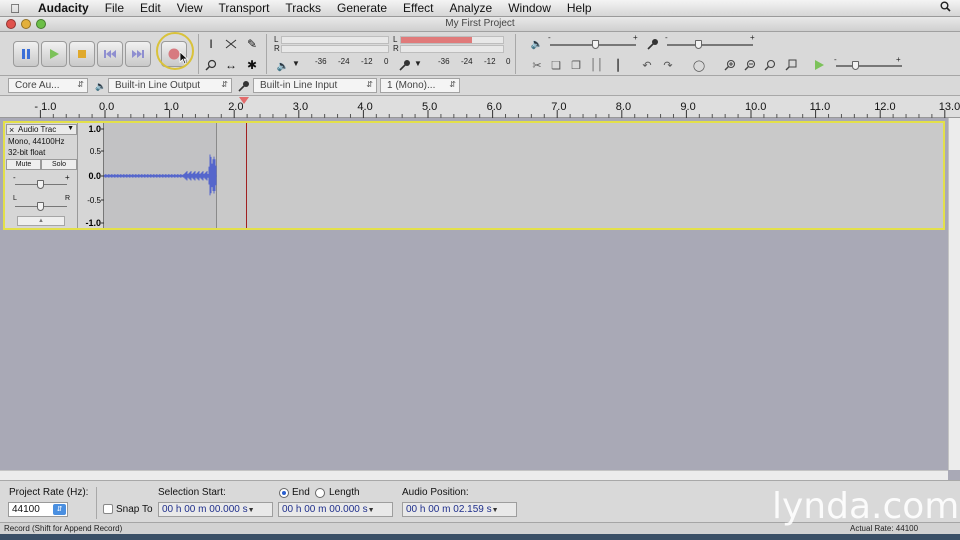 This screenshot has width=960, height=540. I want to click on track-format: Mono, 44100Hz, so click(36, 141).